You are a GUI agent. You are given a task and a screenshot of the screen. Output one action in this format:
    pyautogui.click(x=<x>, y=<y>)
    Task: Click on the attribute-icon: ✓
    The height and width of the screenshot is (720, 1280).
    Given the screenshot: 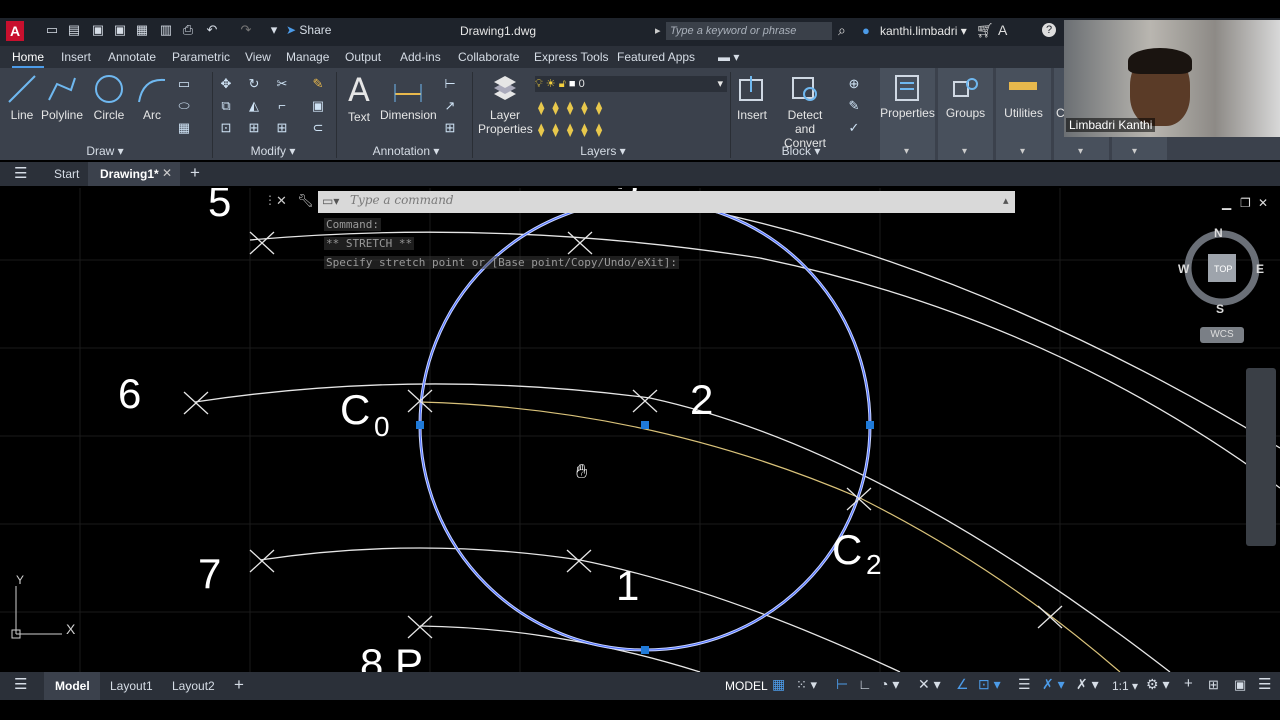 What is the action you would take?
    pyautogui.click(x=854, y=128)
    